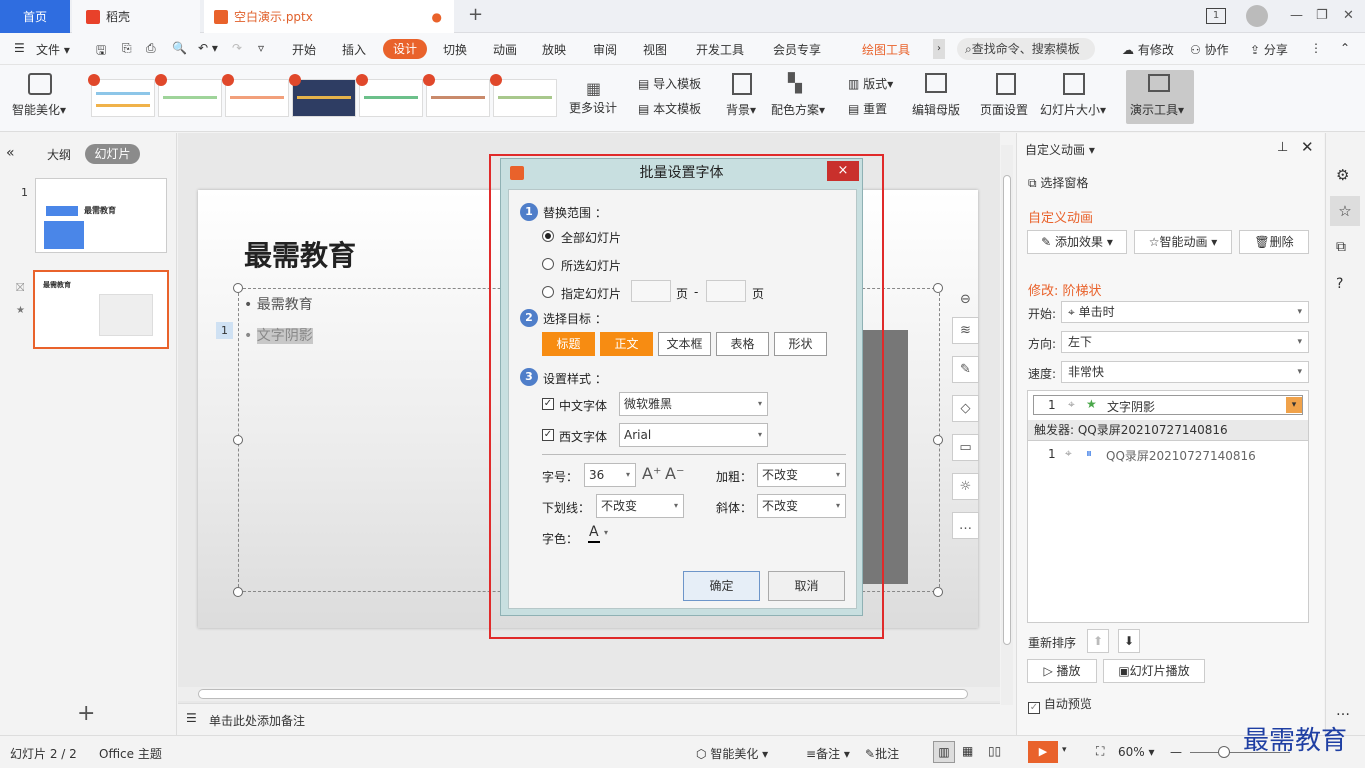 This screenshot has height=768, width=1365. I want to click on settings-sliders-icon: ⚙, so click(1342, 175).